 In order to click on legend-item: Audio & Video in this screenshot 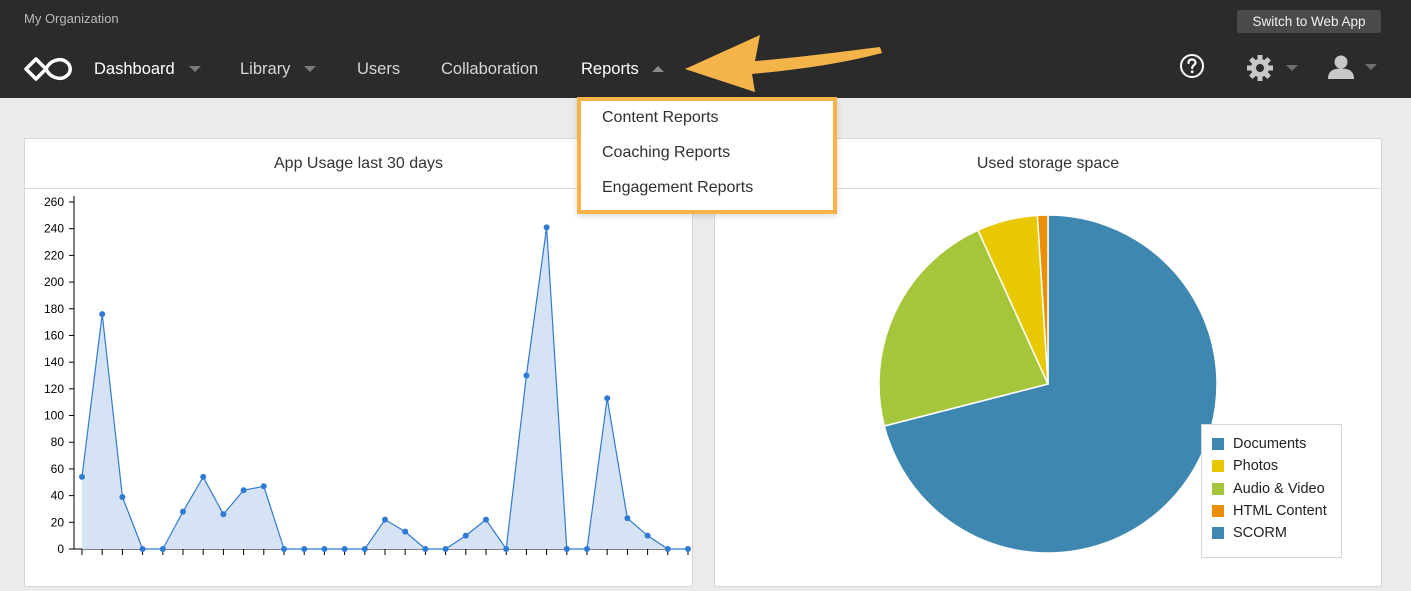, I will do `click(1268, 489)`.